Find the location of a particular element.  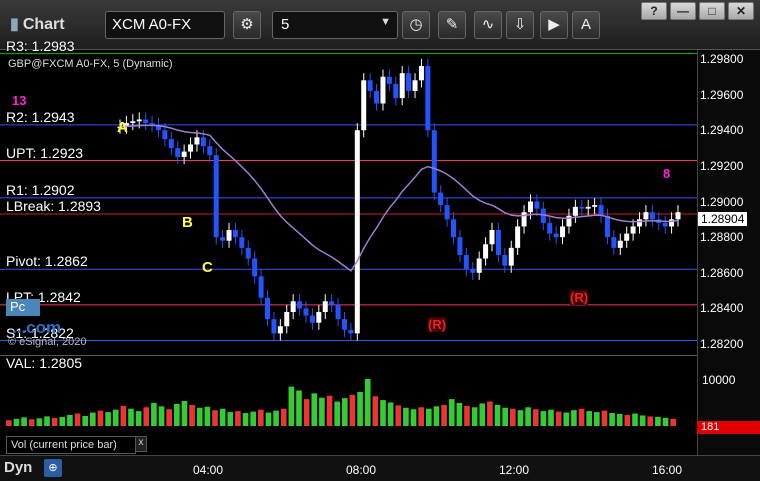

price-tick: 1.29400 is located at coordinates (722, 130).